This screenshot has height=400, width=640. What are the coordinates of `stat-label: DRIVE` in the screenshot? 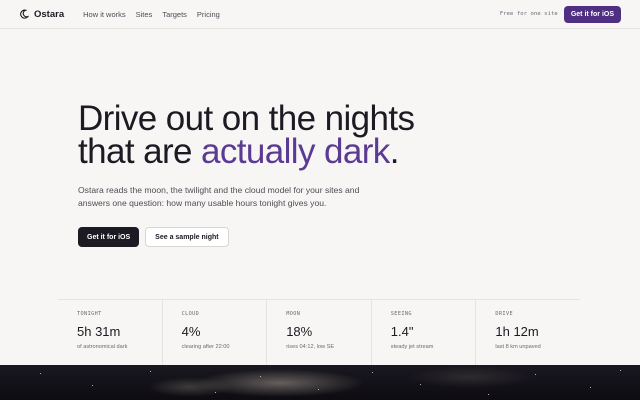 It's located at (504, 314).